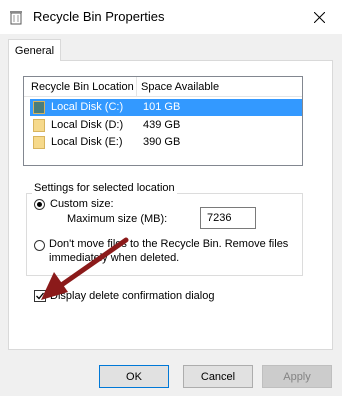 This screenshot has width=342, height=396. I want to click on list-header: Recycle Bin Location Space Available, so click(163, 87).